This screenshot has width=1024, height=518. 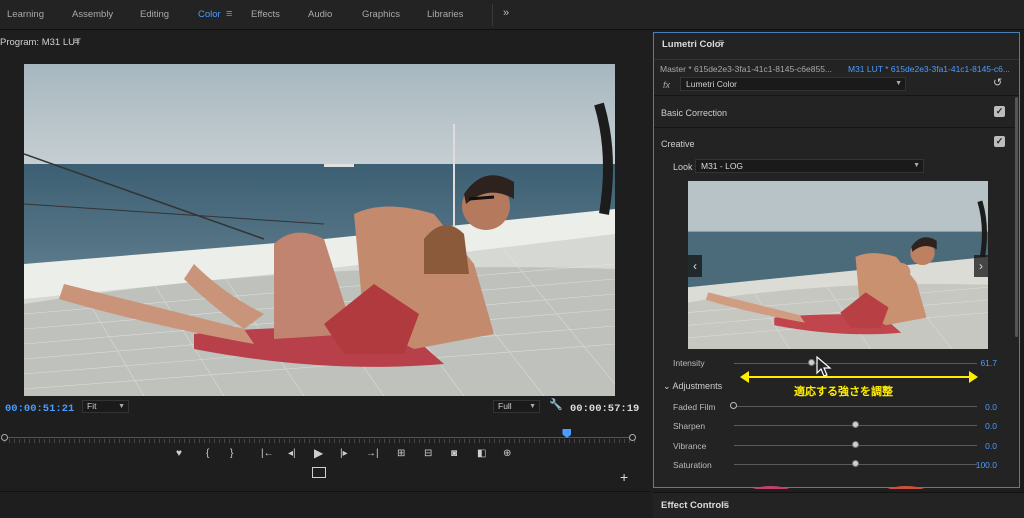 What do you see at coordinates (505, 406) in the screenshot?
I see `resolution-value: Full` at bounding box center [505, 406].